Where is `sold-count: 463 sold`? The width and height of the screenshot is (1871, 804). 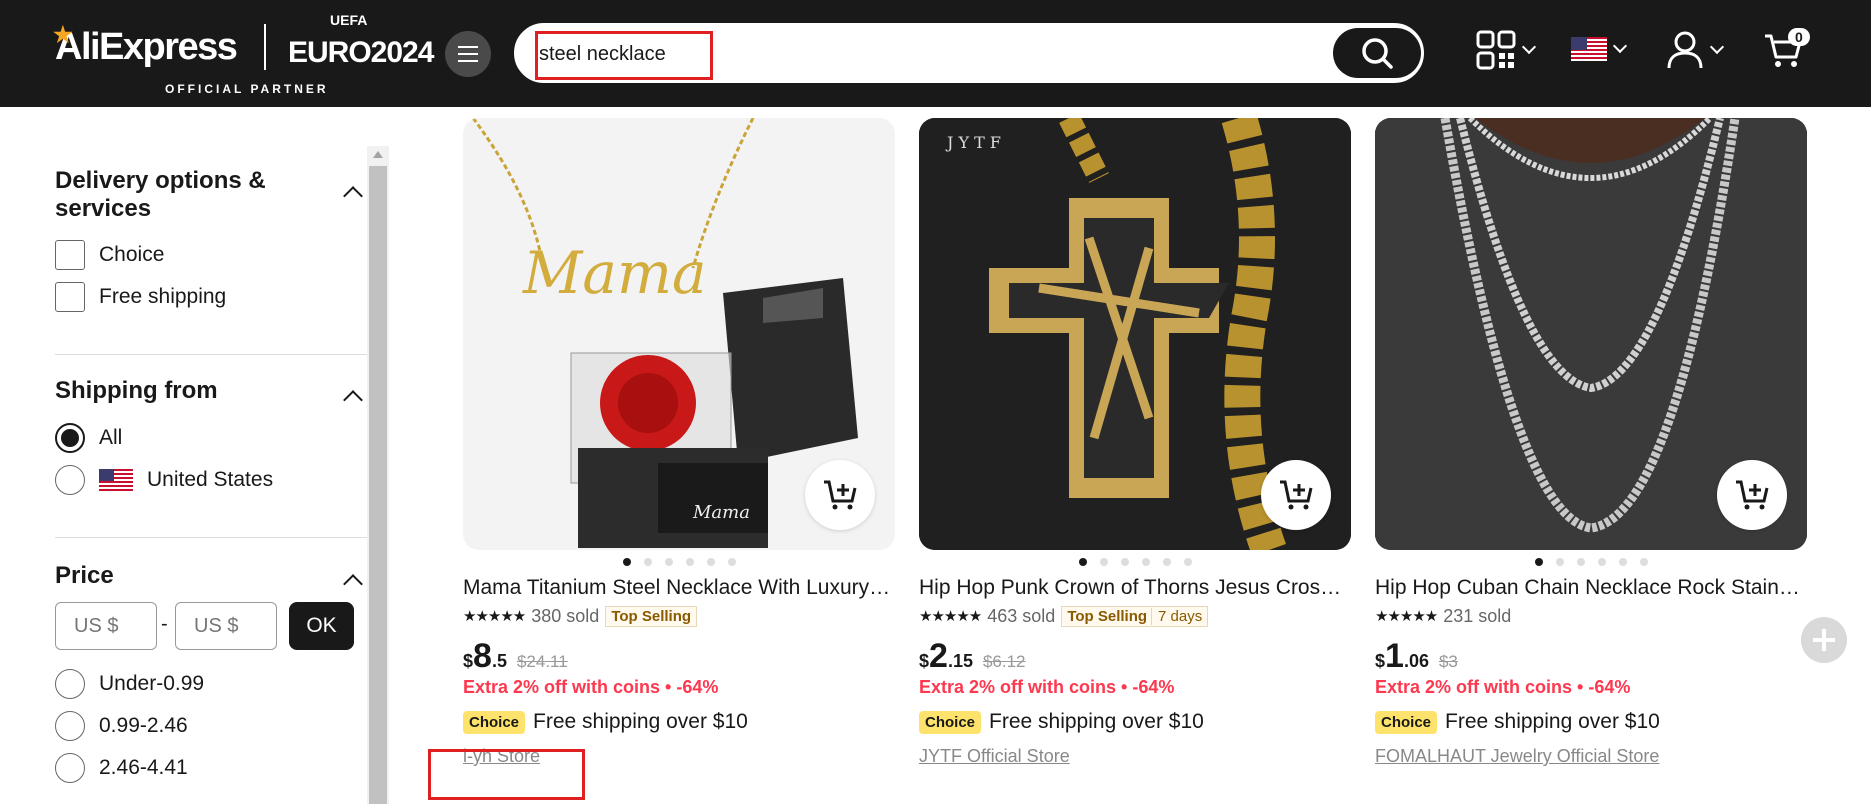
sold-count: 463 sold is located at coordinates (1021, 615).